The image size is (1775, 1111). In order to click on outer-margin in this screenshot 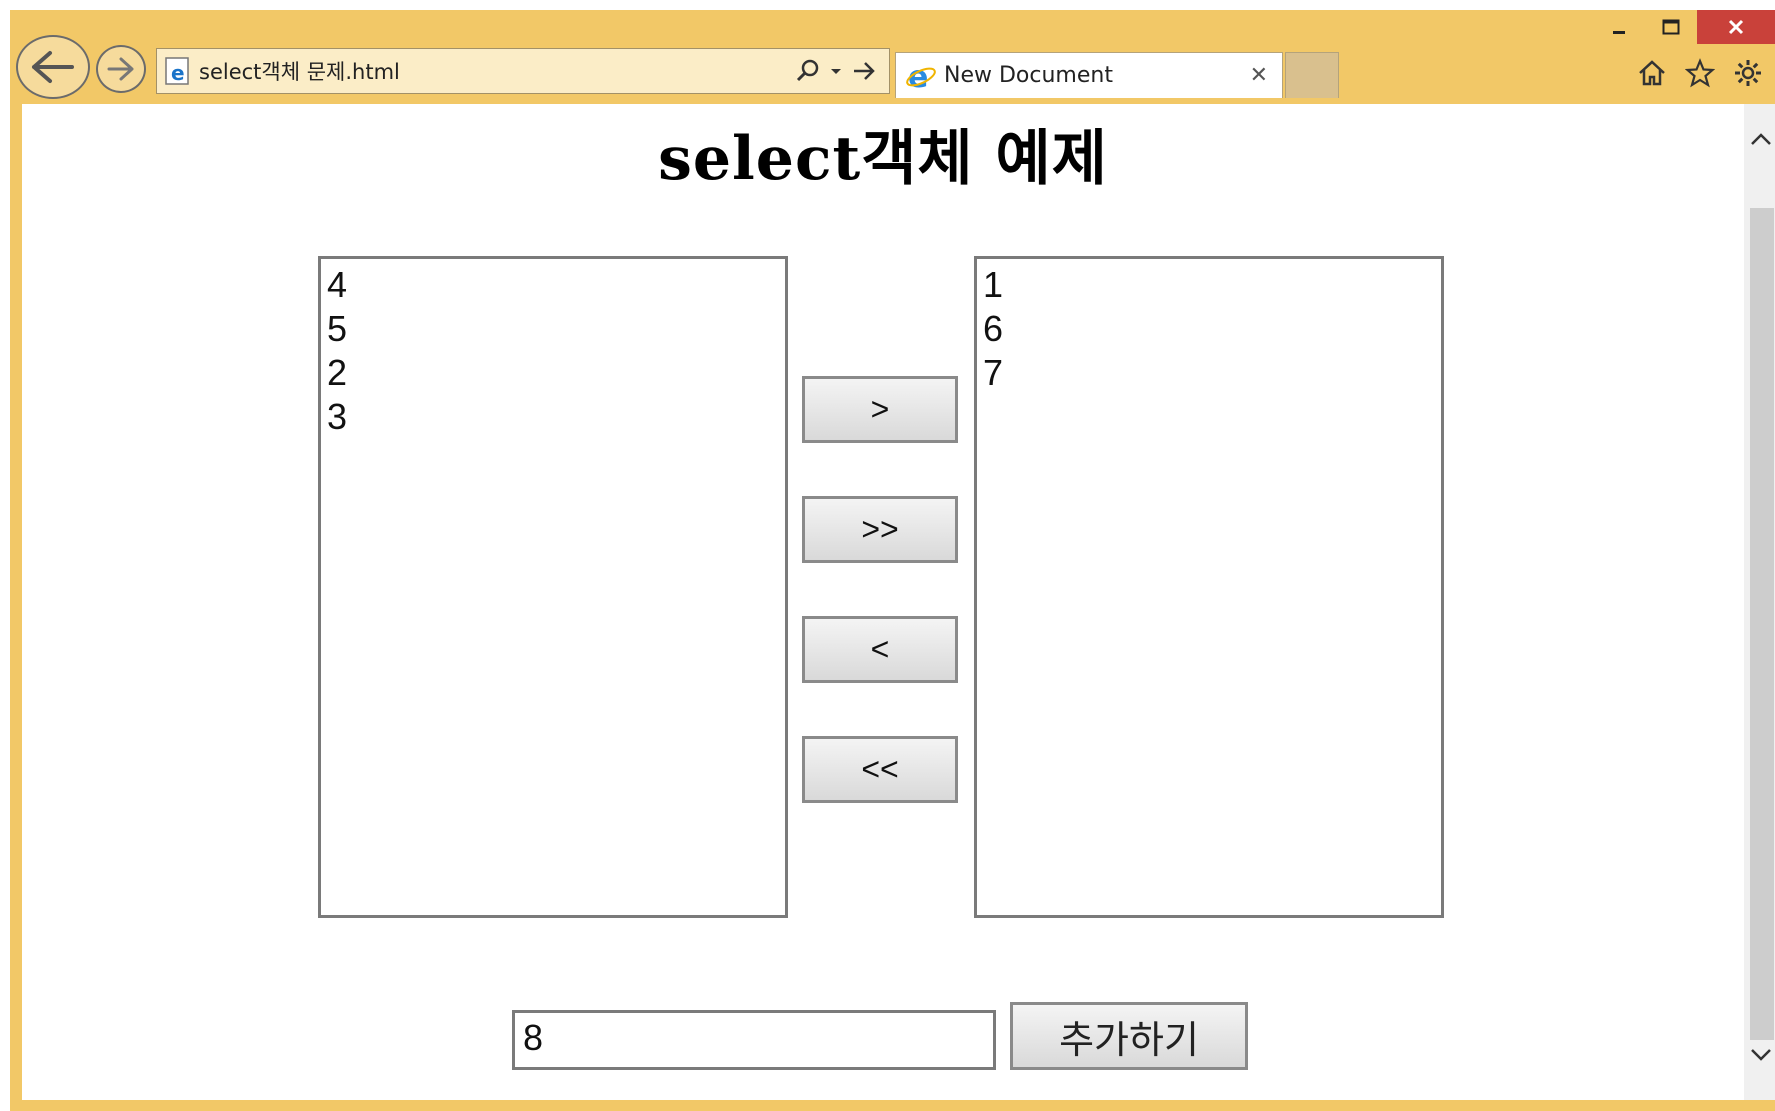, I will do `click(5, 555)`.